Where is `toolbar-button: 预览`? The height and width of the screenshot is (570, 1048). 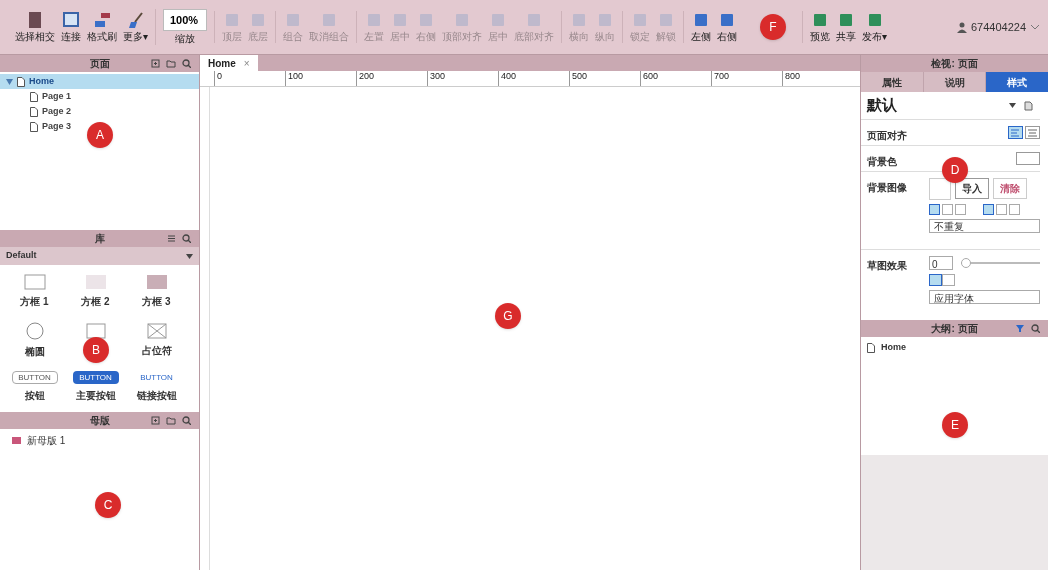 toolbar-button: 预览 is located at coordinates (820, 27).